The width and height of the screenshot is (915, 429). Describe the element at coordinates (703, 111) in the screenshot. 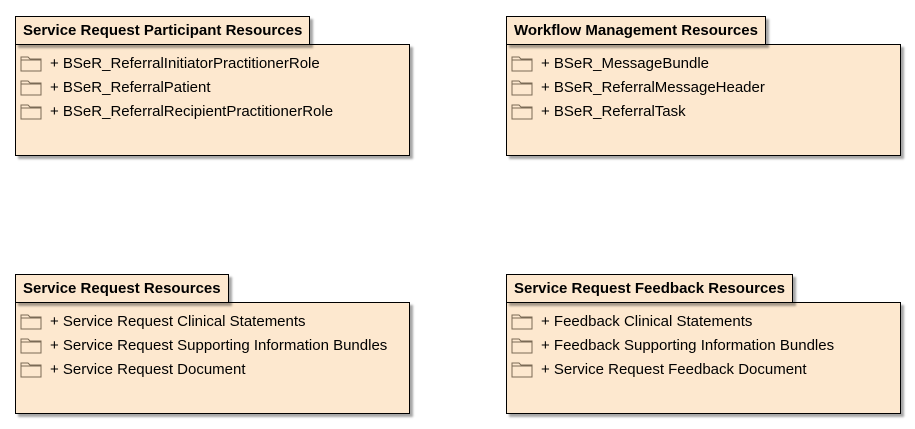

I see `package-item: + BSeR_ReferralTask` at that location.